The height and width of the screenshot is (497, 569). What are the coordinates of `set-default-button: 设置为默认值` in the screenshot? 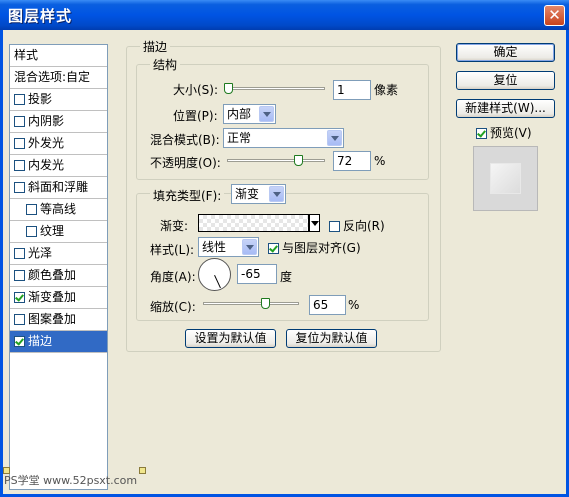 It's located at (230, 338).